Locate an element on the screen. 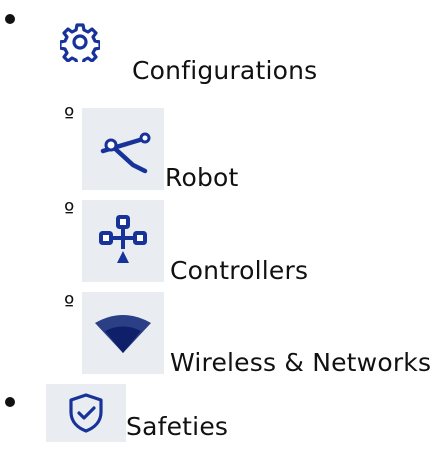 The width and height of the screenshot is (445, 463). menu-item-safeties: Safeties is located at coordinates (177, 427).